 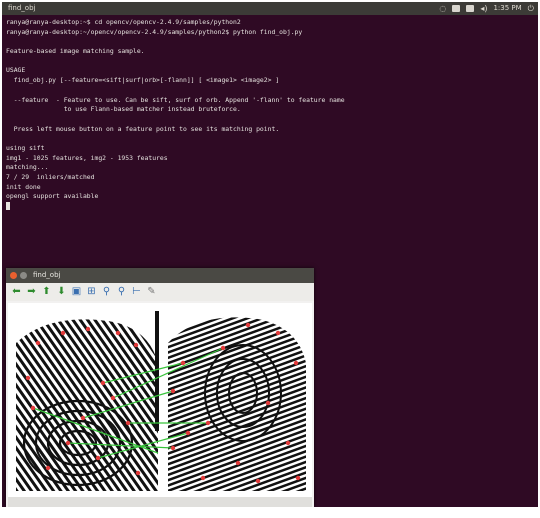 I want to click on image-toolbar: ⬅ ➡ ⬆ ⬇ ▣ ⊞ ⚲ ⚲ ⊢ ✎, so click(x=160, y=292).